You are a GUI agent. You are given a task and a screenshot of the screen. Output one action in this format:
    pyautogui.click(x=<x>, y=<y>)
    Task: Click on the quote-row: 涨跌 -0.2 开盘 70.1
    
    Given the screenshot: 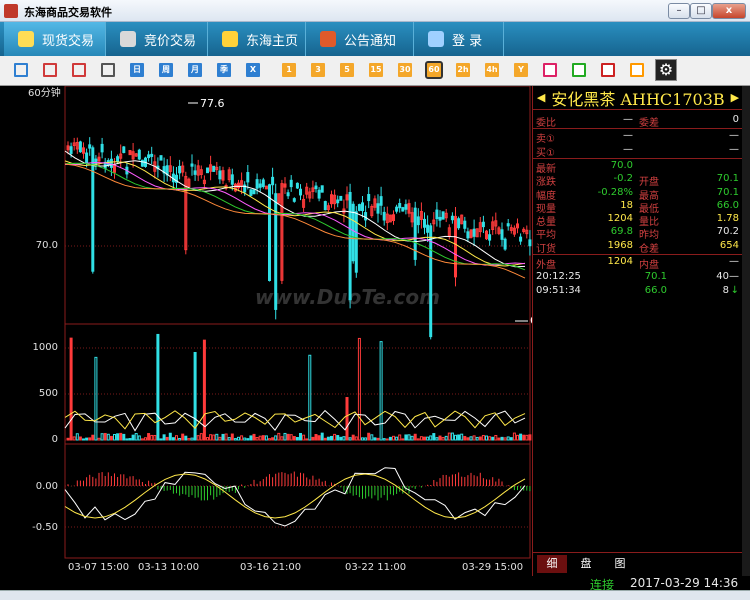 What is the action you would take?
    pyautogui.click(x=638, y=180)
    